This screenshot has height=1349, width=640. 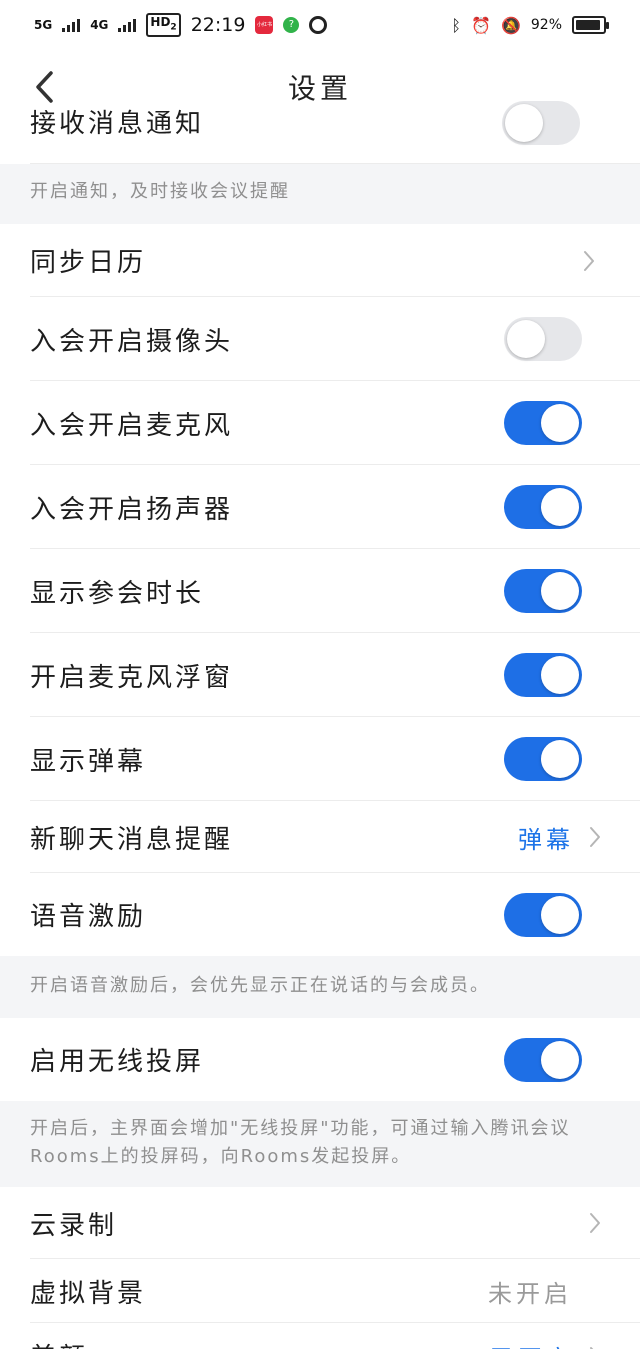 I want to click on row-voice-incentive: 语音激励, so click(x=320, y=914).